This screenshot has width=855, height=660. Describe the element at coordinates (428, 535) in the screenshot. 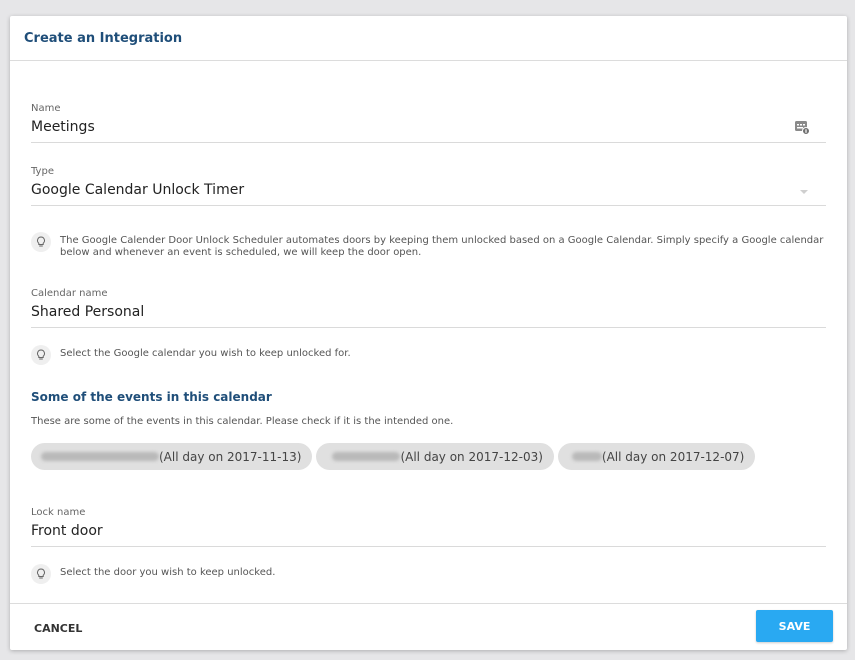

I see `lock-name-input: Front door` at that location.